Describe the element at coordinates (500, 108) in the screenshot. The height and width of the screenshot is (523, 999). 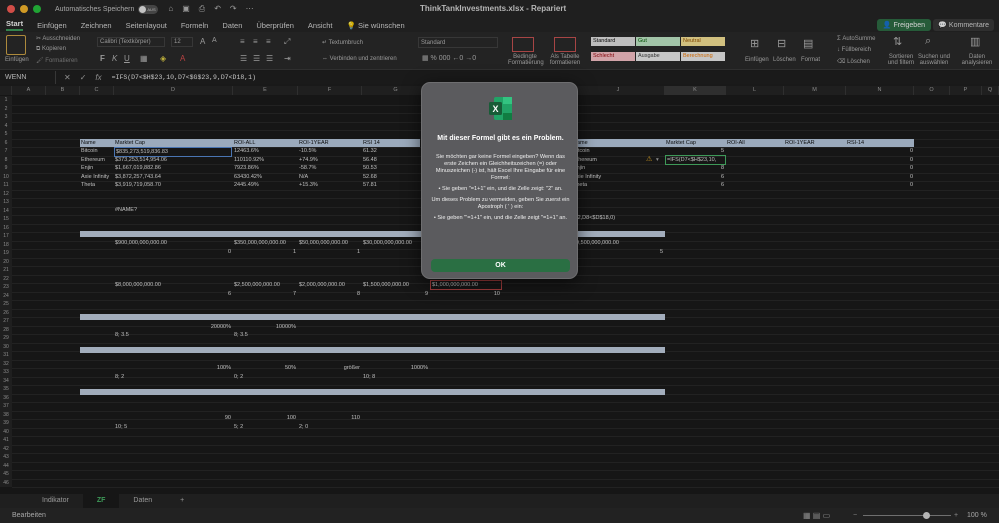
I see `excel-icon: X` at that location.